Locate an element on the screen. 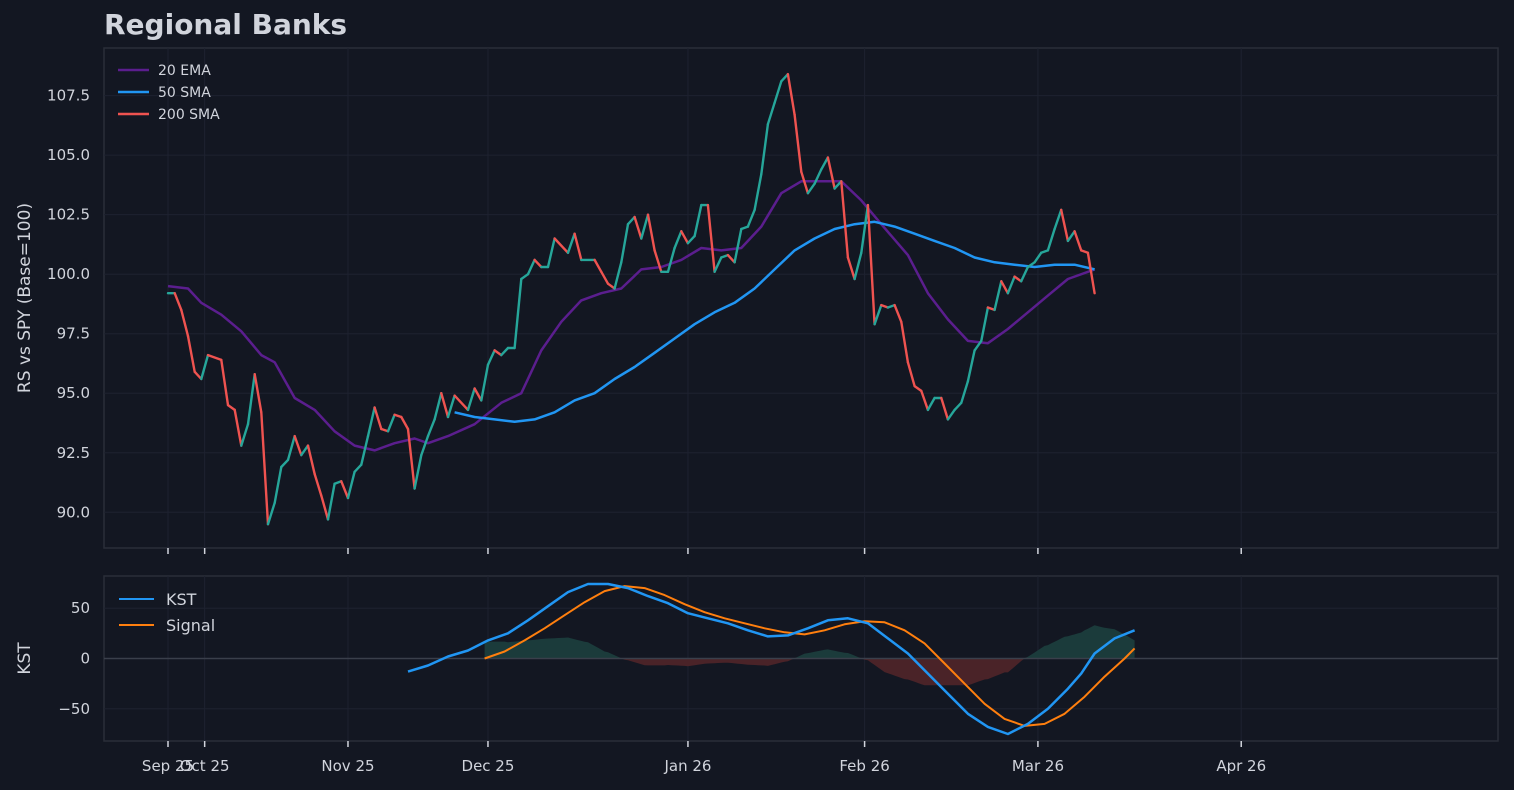 The image size is (1514, 790). rs-y-tick-label: 97.5 is located at coordinates (73, 334).